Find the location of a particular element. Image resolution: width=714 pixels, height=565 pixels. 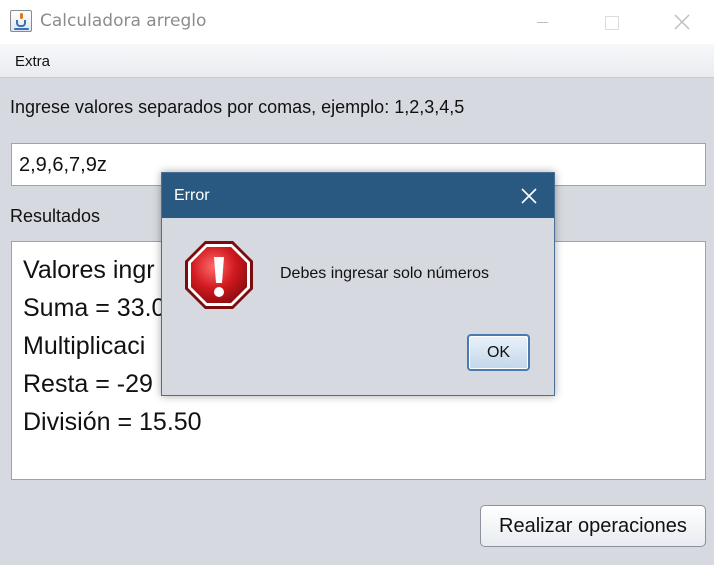

menu-bar: Extra is located at coordinates (357, 61).